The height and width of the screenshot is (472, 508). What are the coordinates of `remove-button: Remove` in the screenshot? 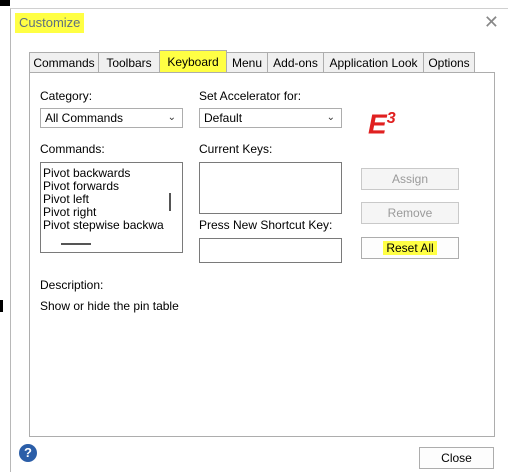 It's located at (410, 213).